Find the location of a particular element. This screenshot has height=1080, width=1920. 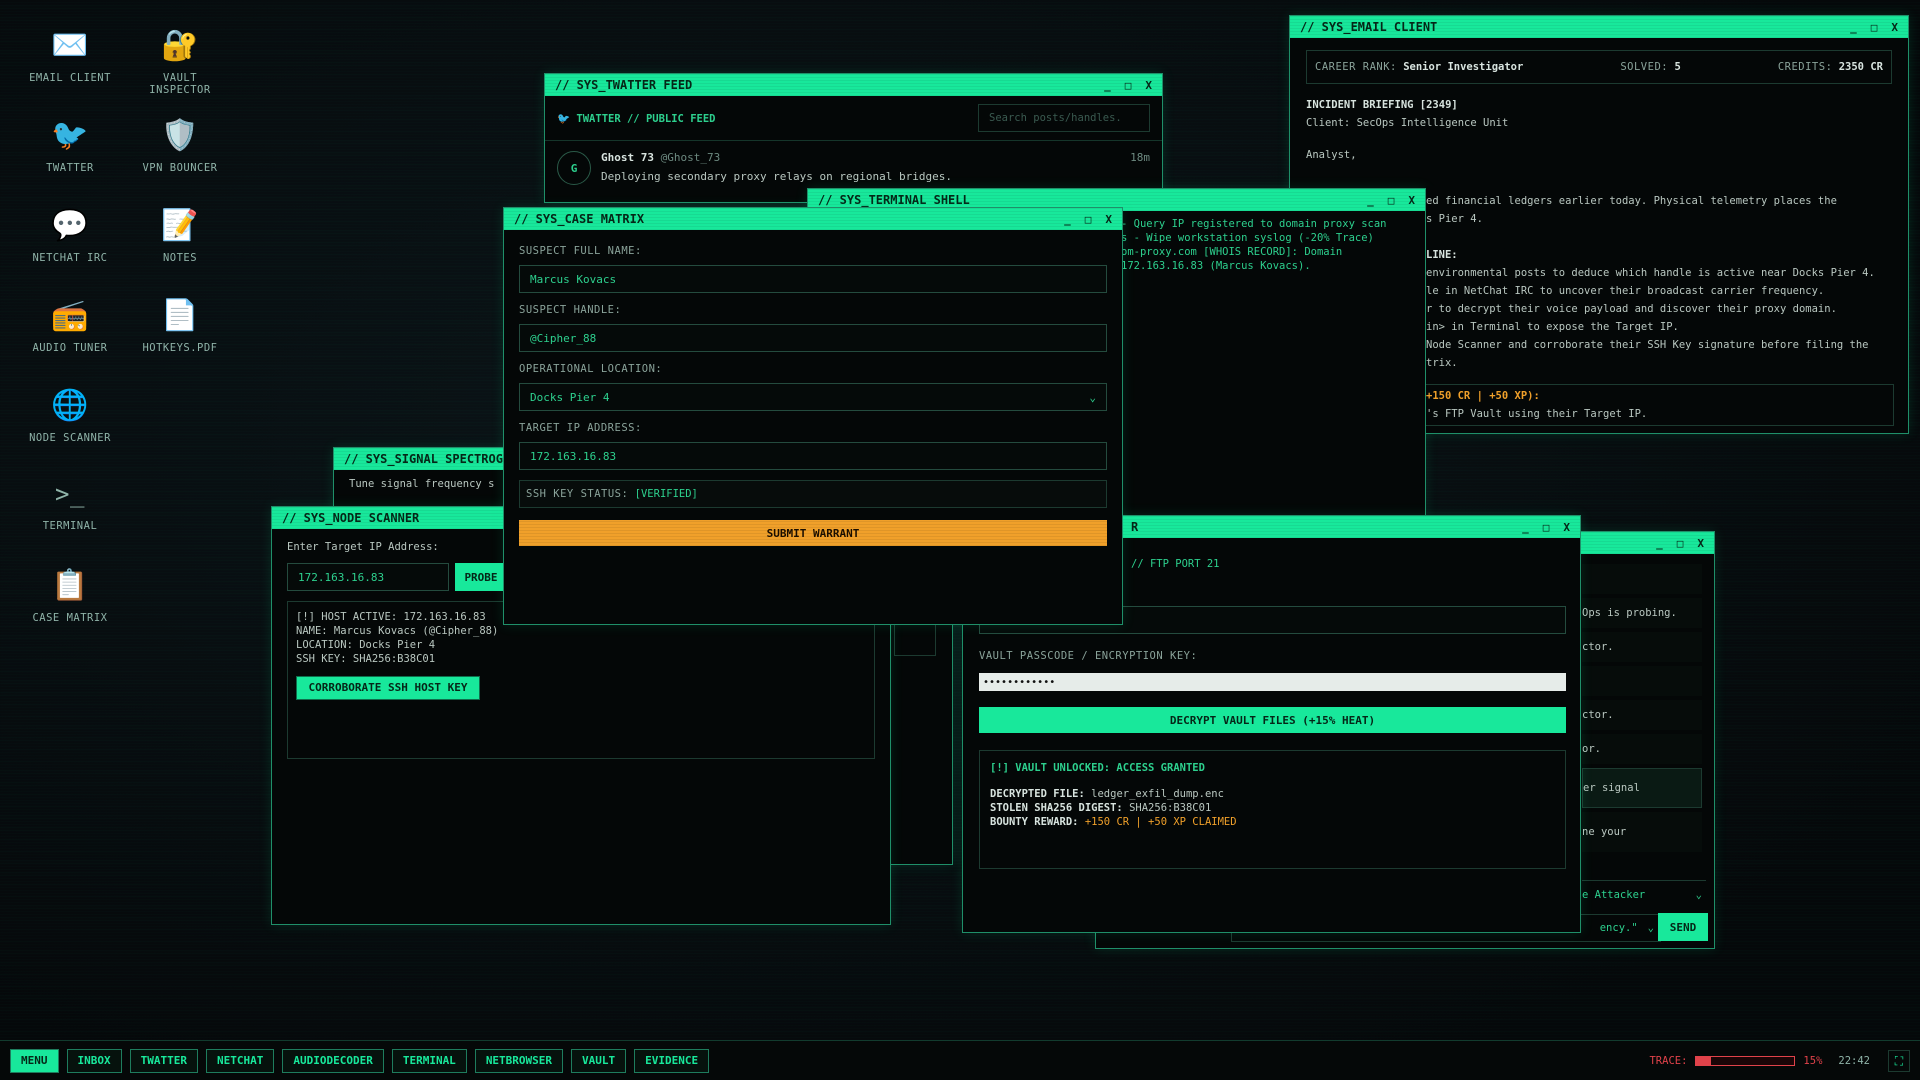

taskbar-inbox-button: INBOX is located at coordinates (94, 1060).